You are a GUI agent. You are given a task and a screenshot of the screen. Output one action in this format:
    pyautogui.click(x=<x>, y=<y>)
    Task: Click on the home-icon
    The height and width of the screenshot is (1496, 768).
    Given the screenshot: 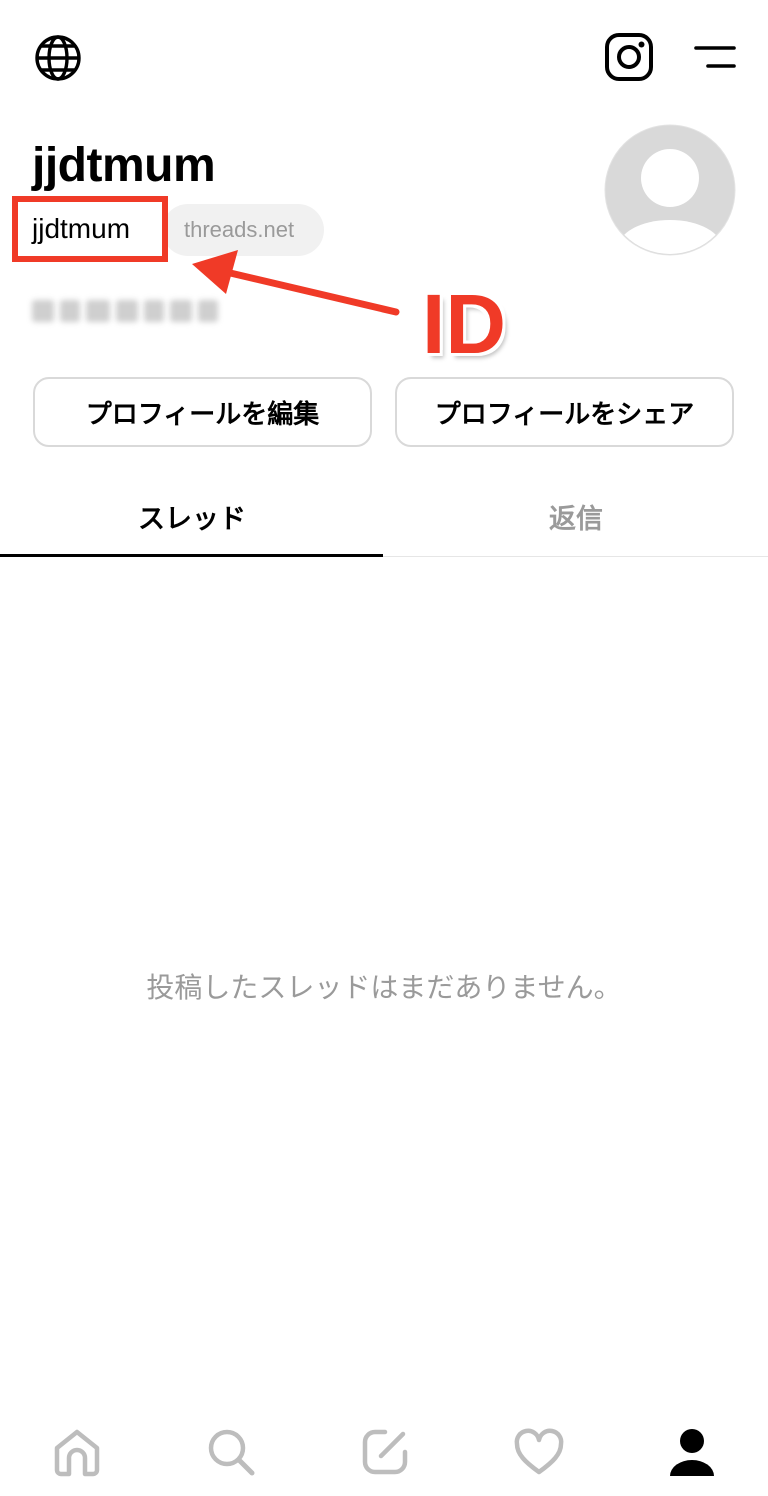 What is the action you would take?
    pyautogui.click(x=77, y=1452)
    